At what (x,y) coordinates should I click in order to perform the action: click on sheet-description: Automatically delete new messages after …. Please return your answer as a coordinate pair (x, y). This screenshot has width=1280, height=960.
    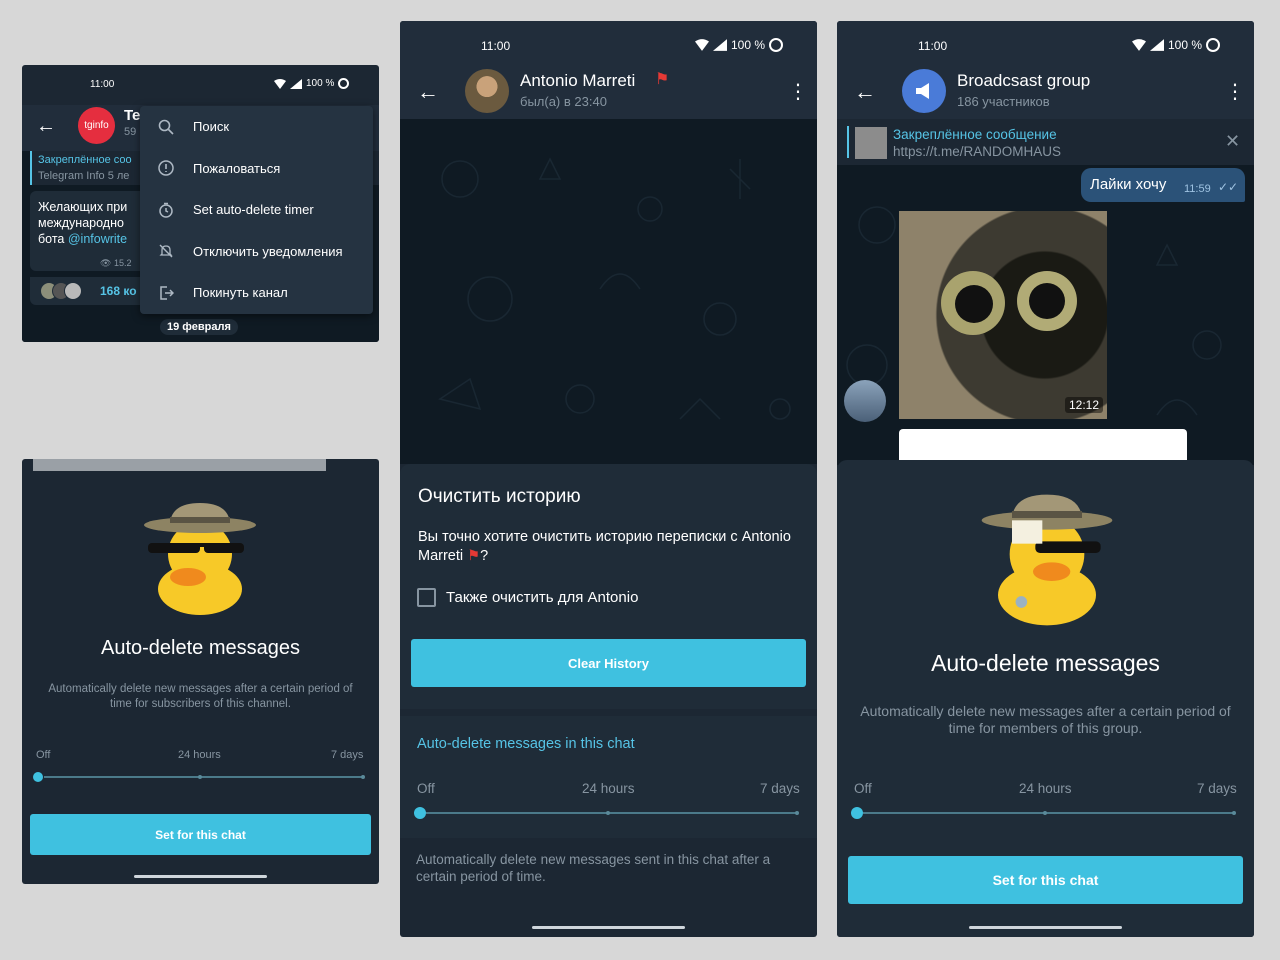
    Looking at the image, I should click on (1045, 719).